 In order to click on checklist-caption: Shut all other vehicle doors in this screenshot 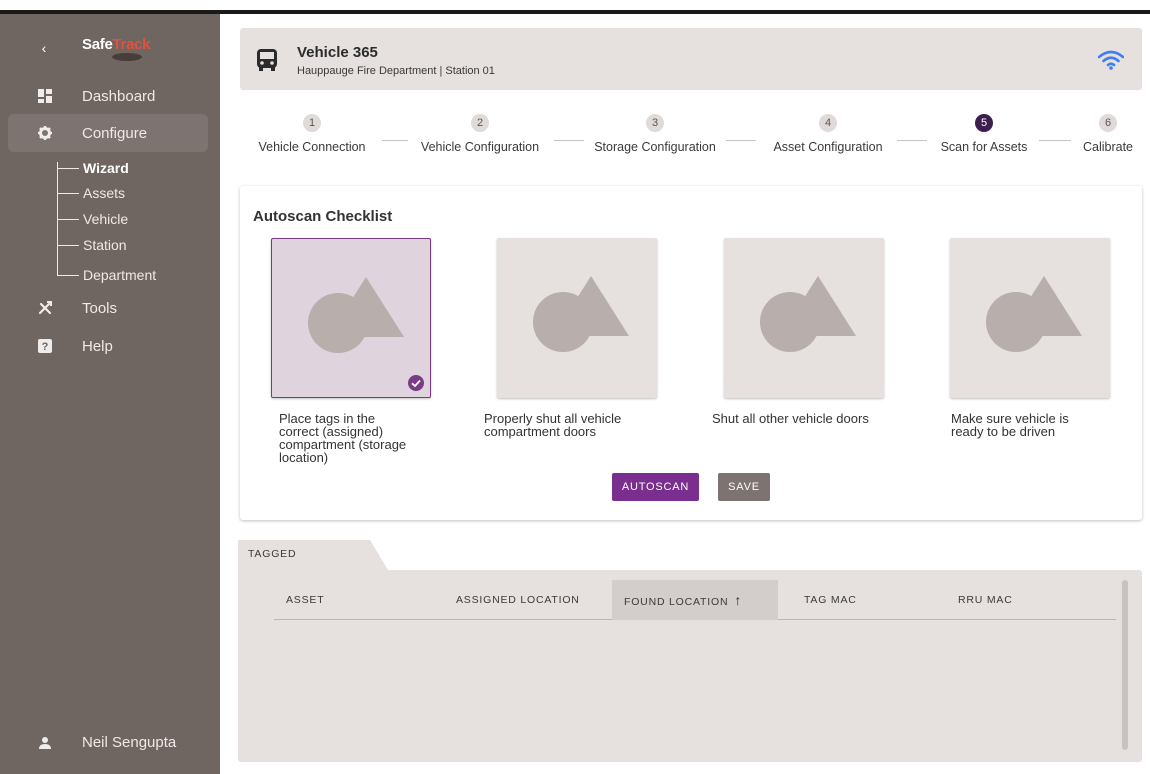, I will do `click(790, 418)`.